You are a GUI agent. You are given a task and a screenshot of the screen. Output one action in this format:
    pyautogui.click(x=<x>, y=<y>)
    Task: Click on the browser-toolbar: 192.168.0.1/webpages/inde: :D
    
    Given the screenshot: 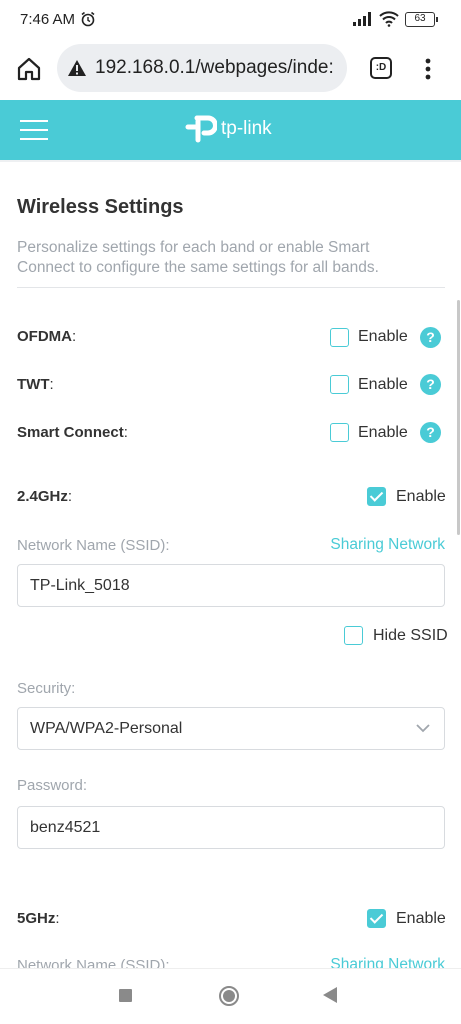 What is the action you would take?
    pyautogui.click(x=230, y=69)
    